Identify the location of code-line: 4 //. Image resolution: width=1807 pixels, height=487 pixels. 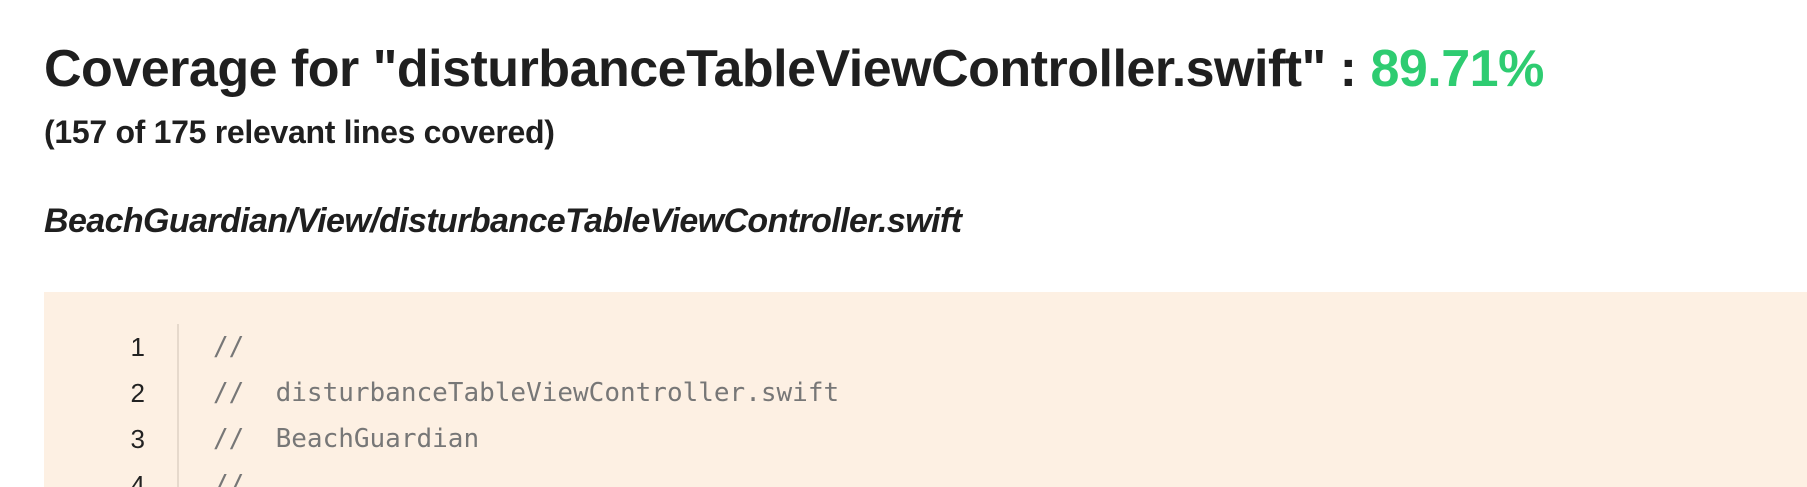
(442, 474).